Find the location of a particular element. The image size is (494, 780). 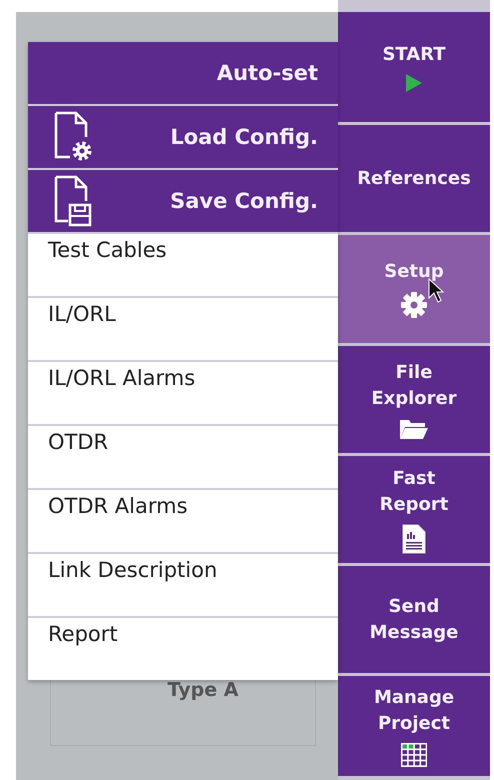

grid-icon is located at coordinates (414, 755).